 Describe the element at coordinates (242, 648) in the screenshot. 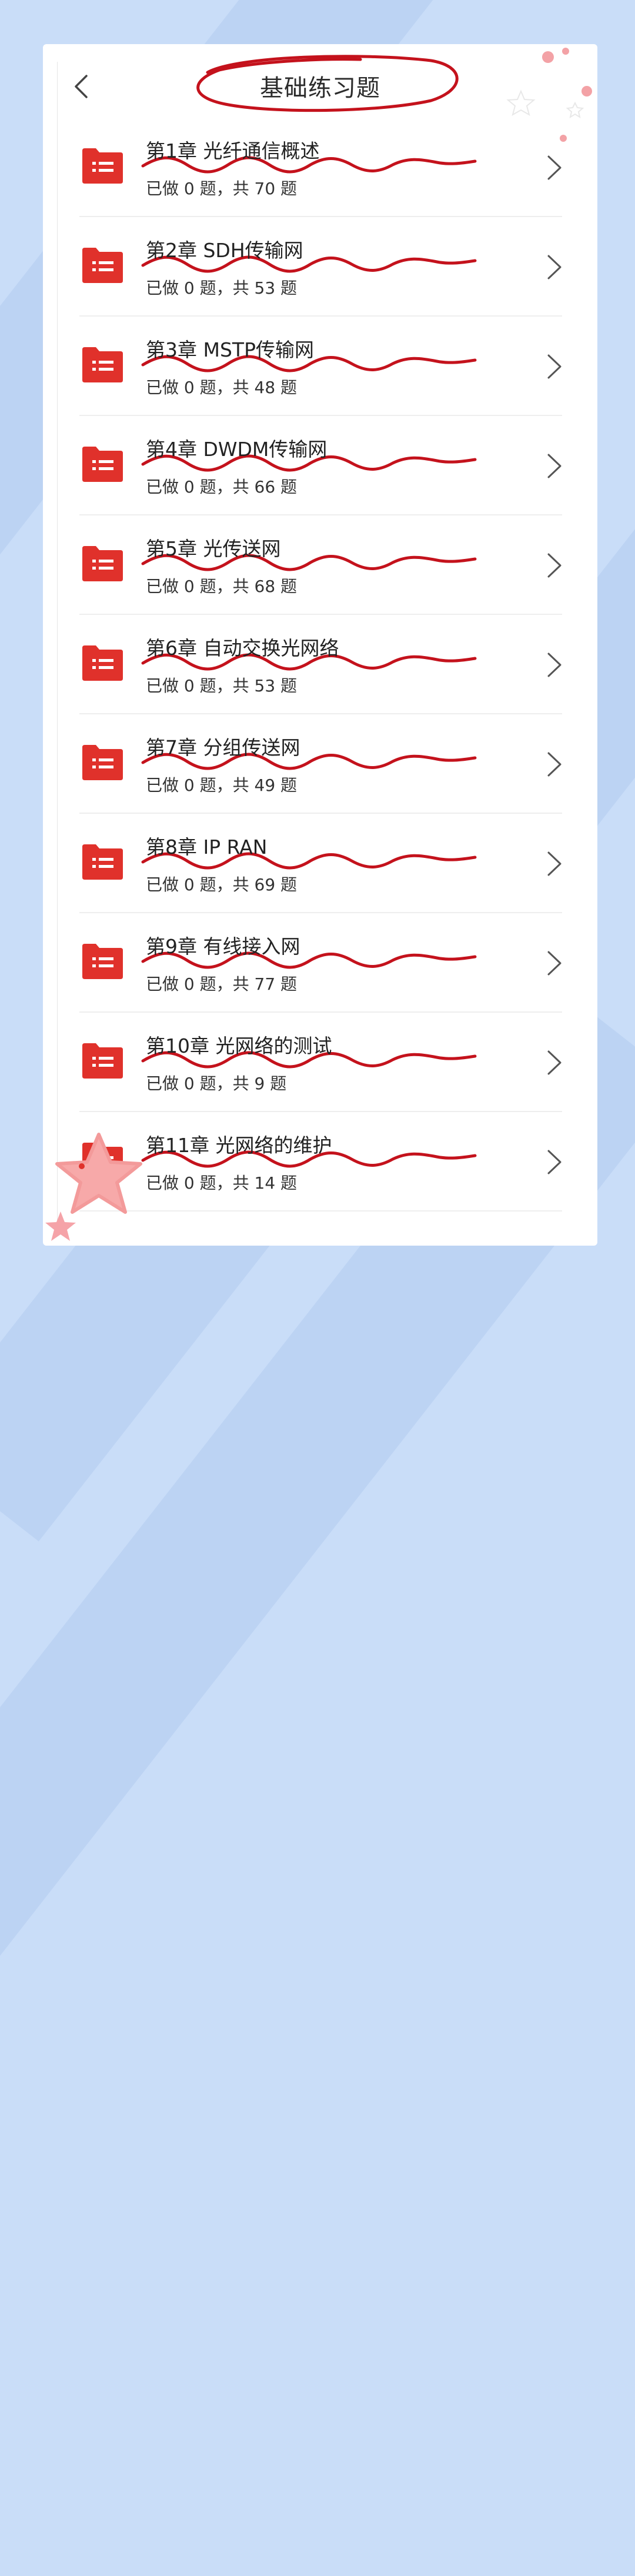

I see `chapter-title: 第6章 自动交换光网络` at that location.